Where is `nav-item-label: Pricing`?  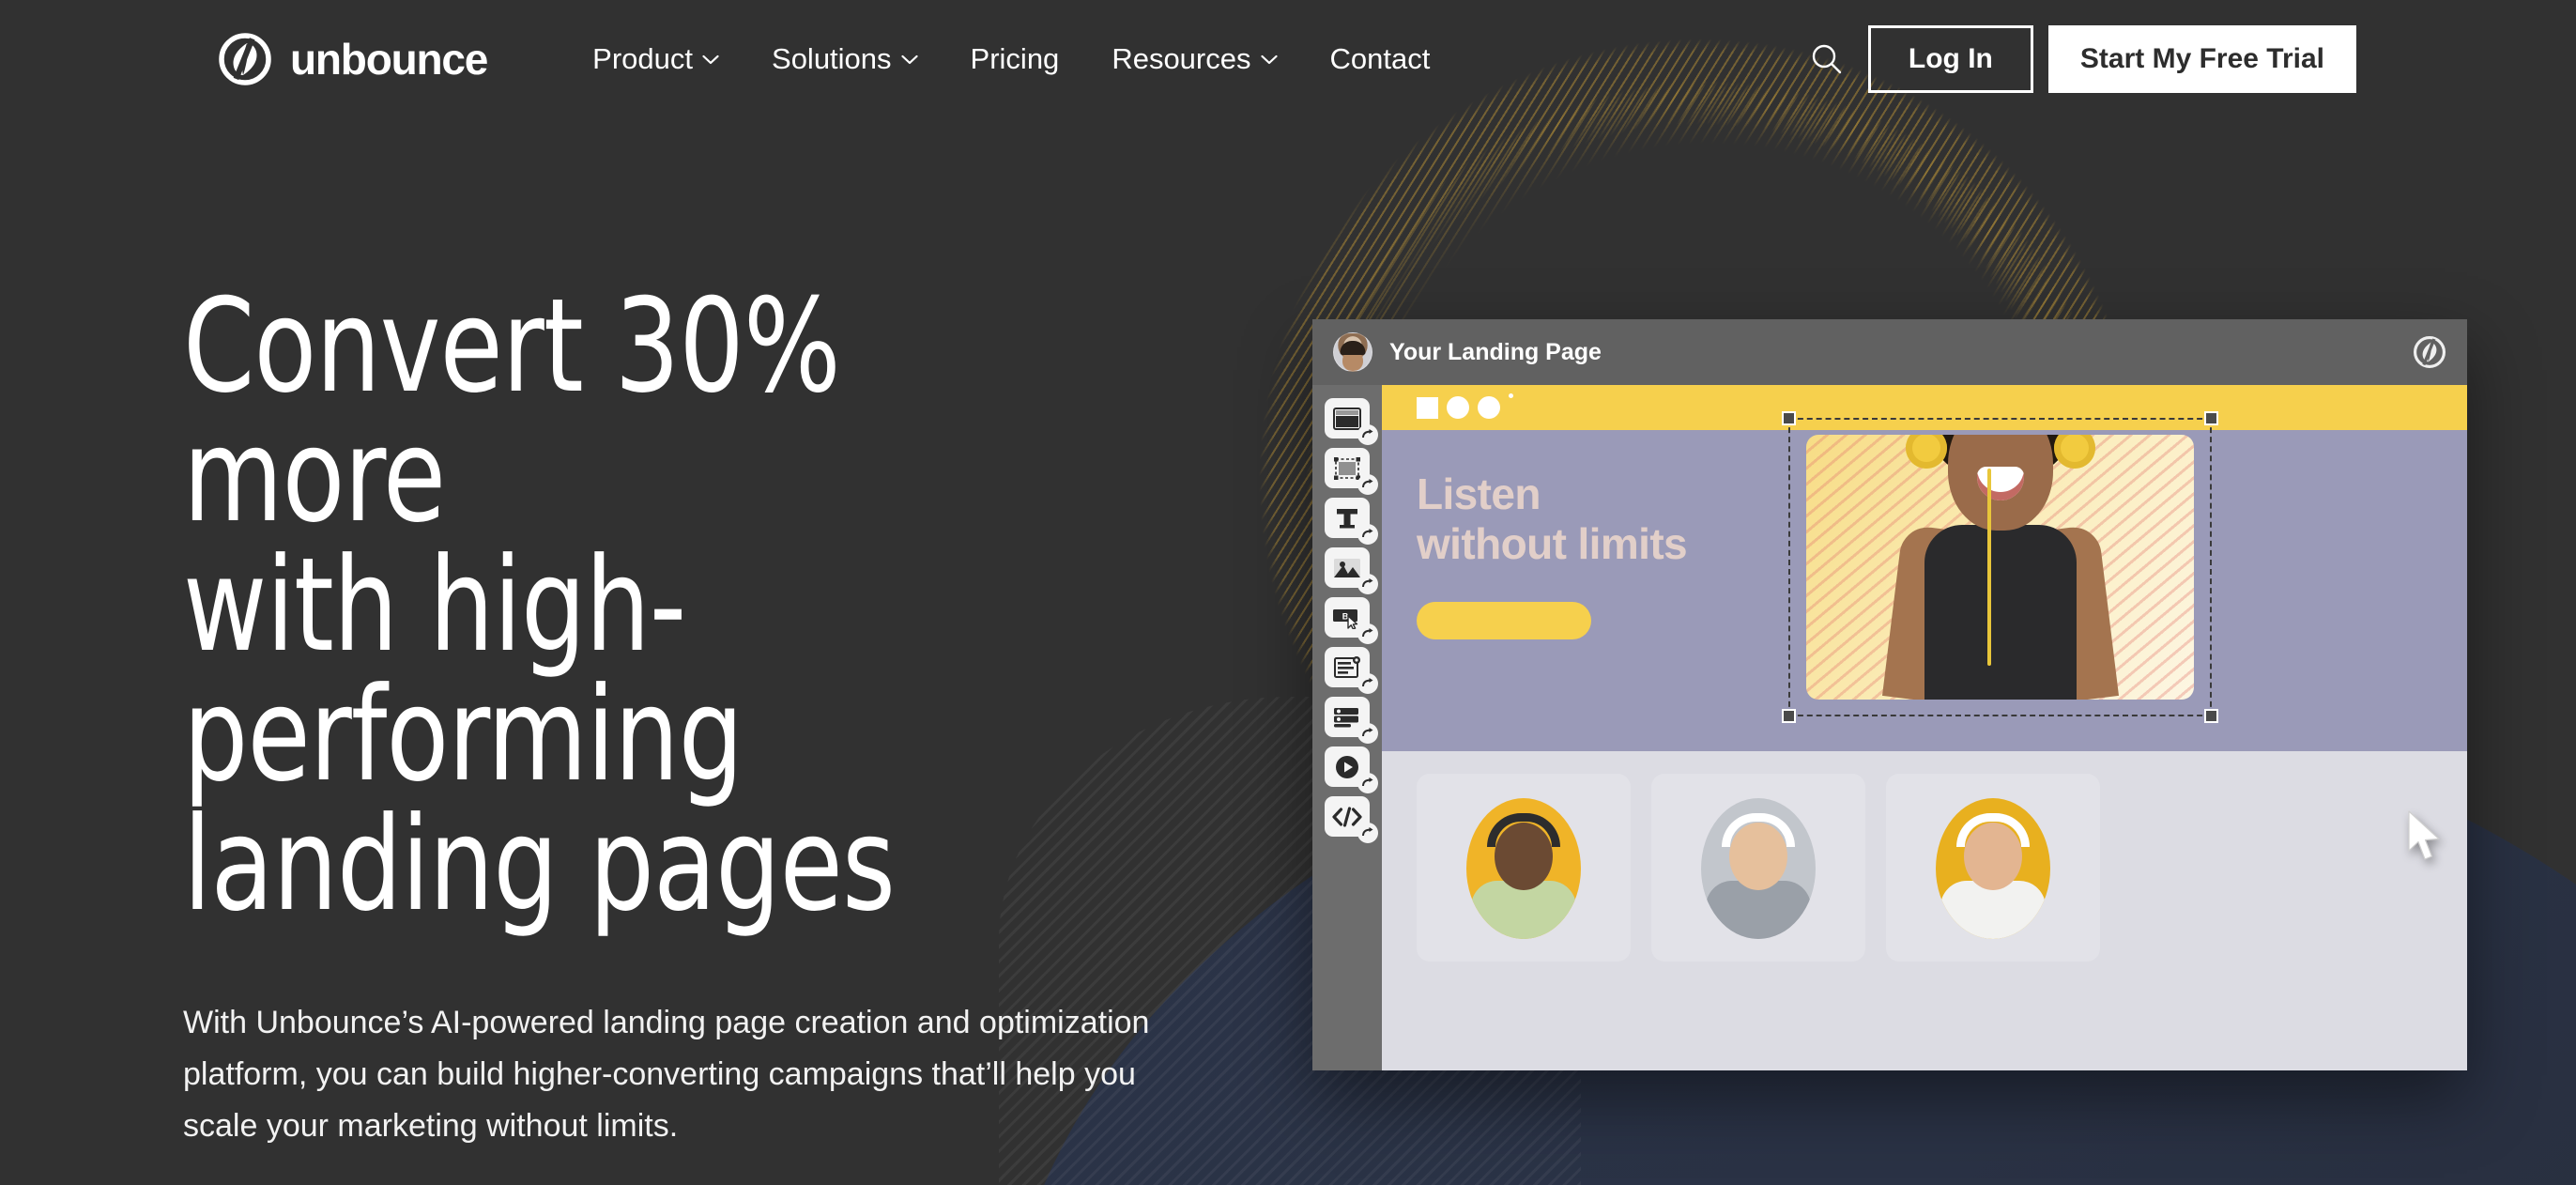
nav-item-label: Pricing is located at coordinates (1015, 58).